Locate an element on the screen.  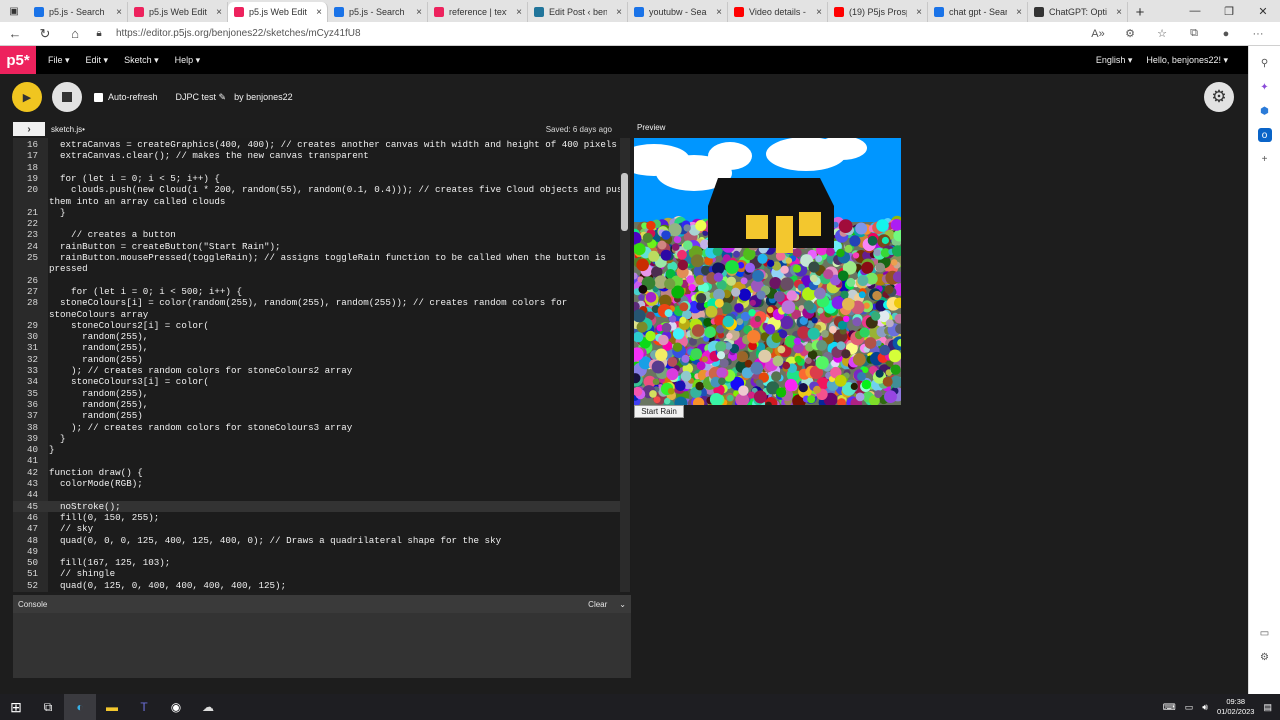
clock: 09:38 01/02/2023 is located at coordinates (1236, 707).